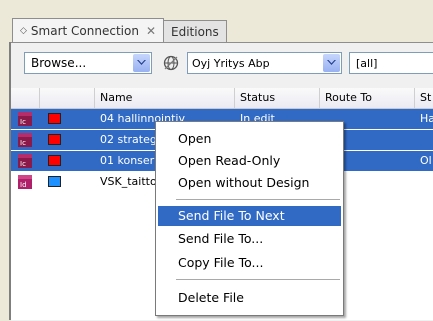 The height and width of the screenshot is (321, 433). I want to click on network-icon, so click(171, 63).